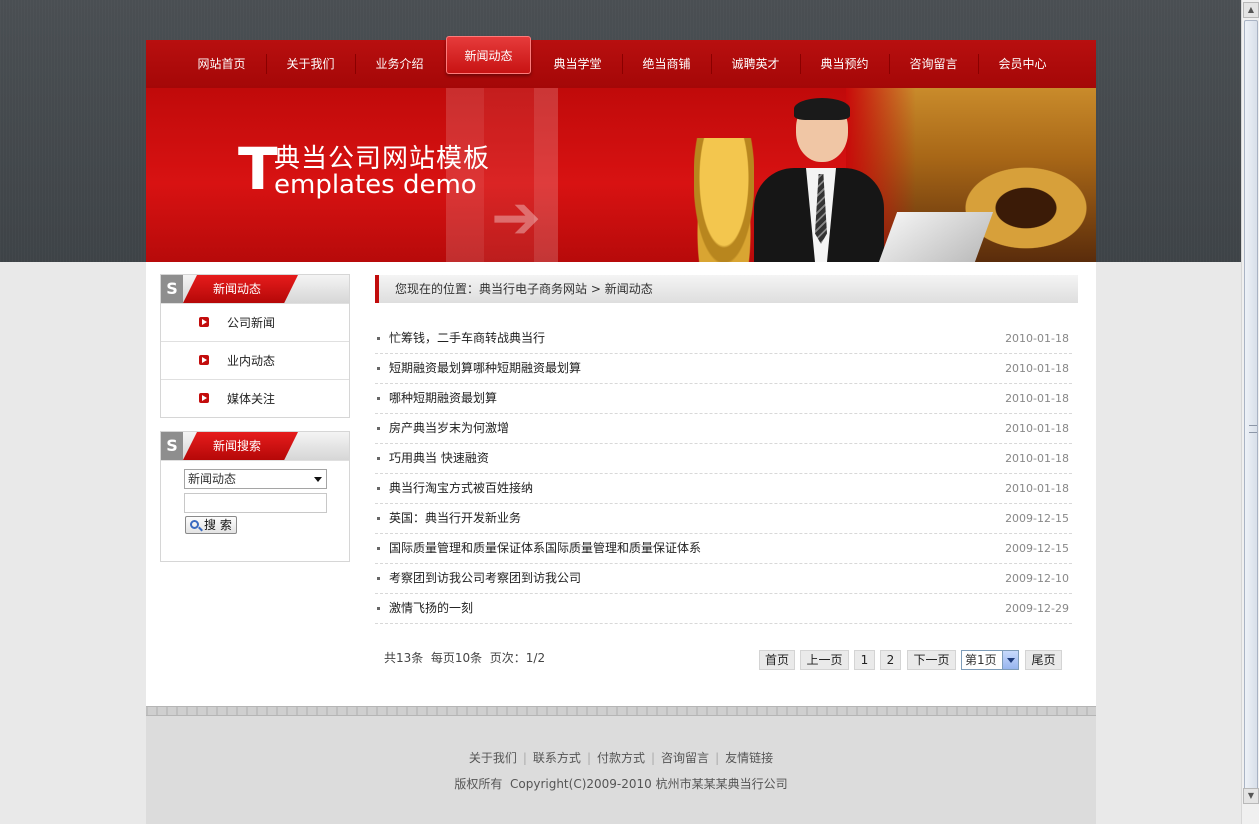 This screenshot has width=1259, height=824. I want to click on category-item-industry-news: 业内动态, so click(255, 360).